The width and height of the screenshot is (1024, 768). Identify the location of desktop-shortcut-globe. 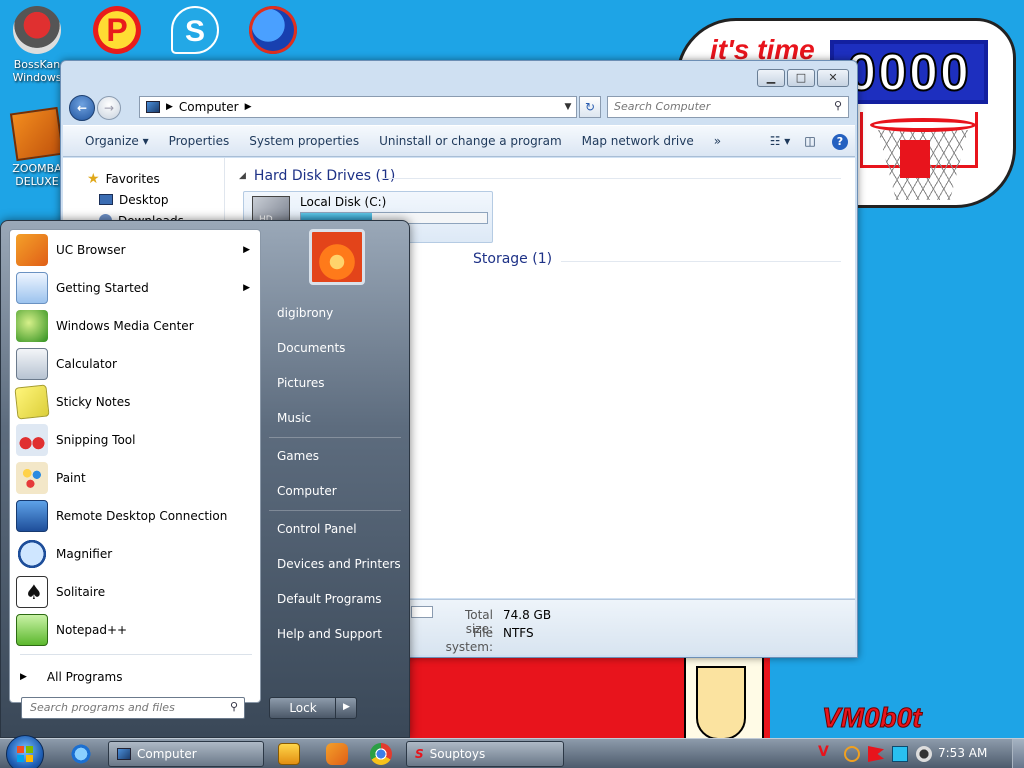
(273, 30).